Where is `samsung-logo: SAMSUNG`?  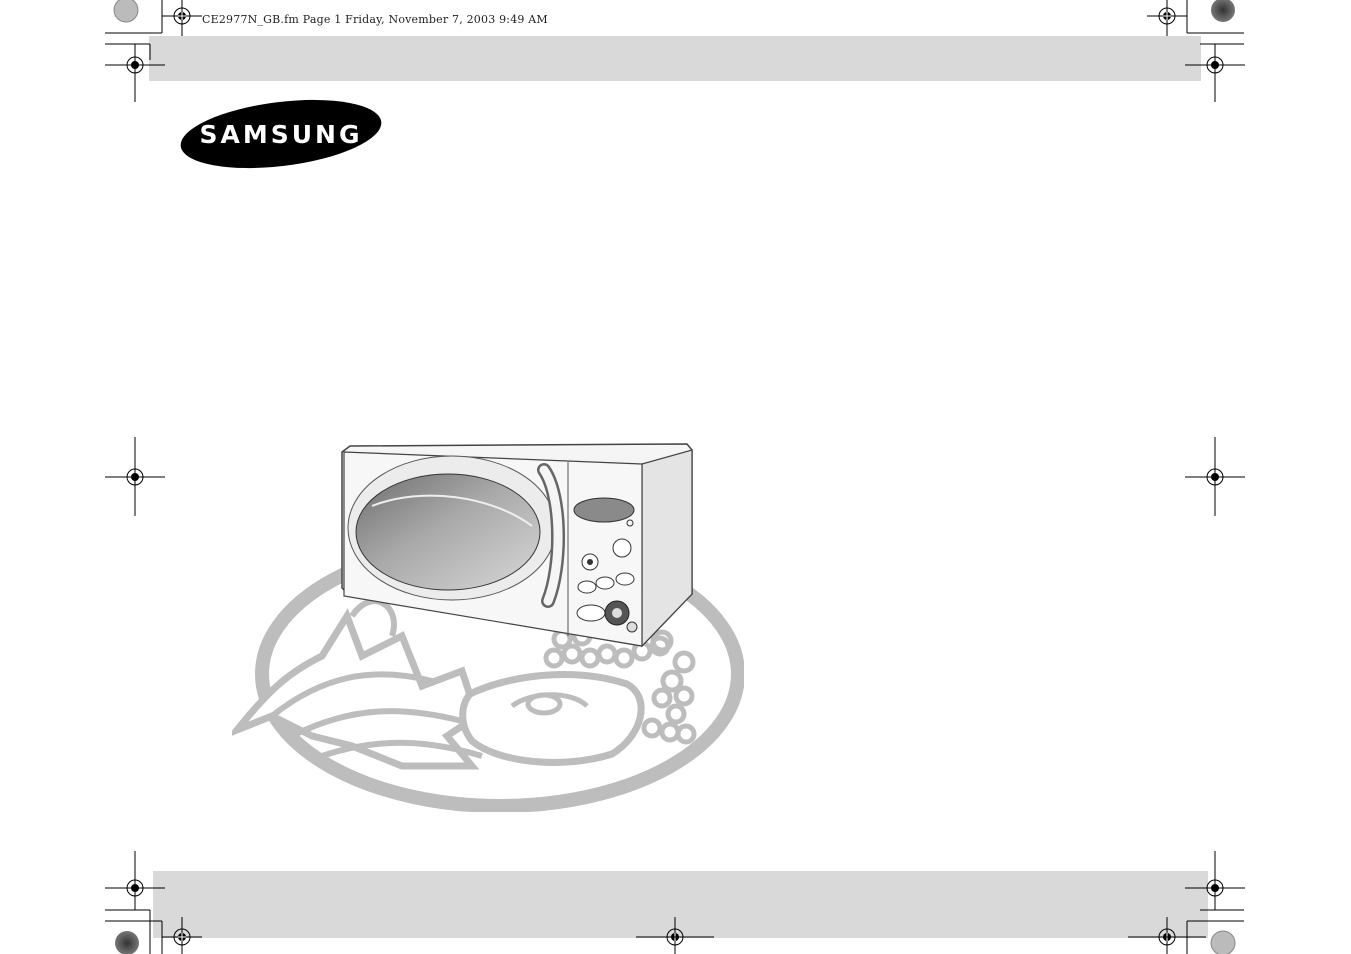
samsung-logo: SAMSUNG is located at coordinates (281, 134).